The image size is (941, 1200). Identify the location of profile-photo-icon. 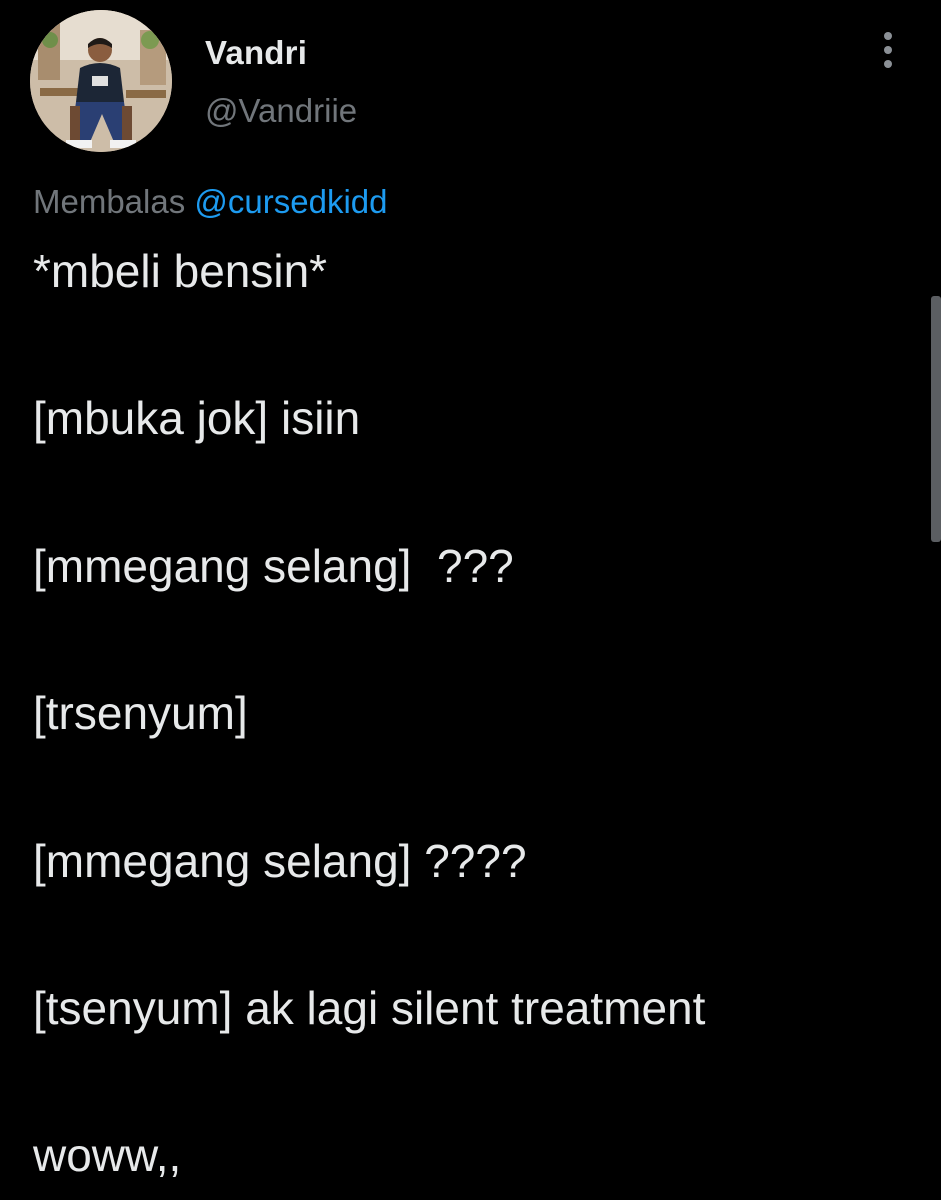
(101, 81).